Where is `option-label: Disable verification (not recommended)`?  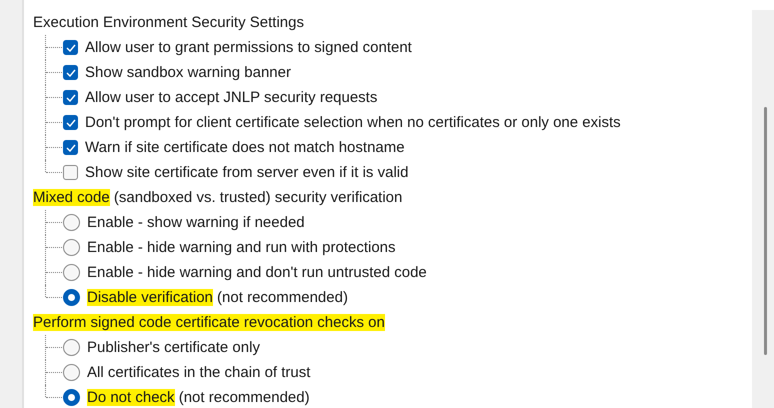 option-label: Disable verification (not recommended) is located at coordinates (217, 297).